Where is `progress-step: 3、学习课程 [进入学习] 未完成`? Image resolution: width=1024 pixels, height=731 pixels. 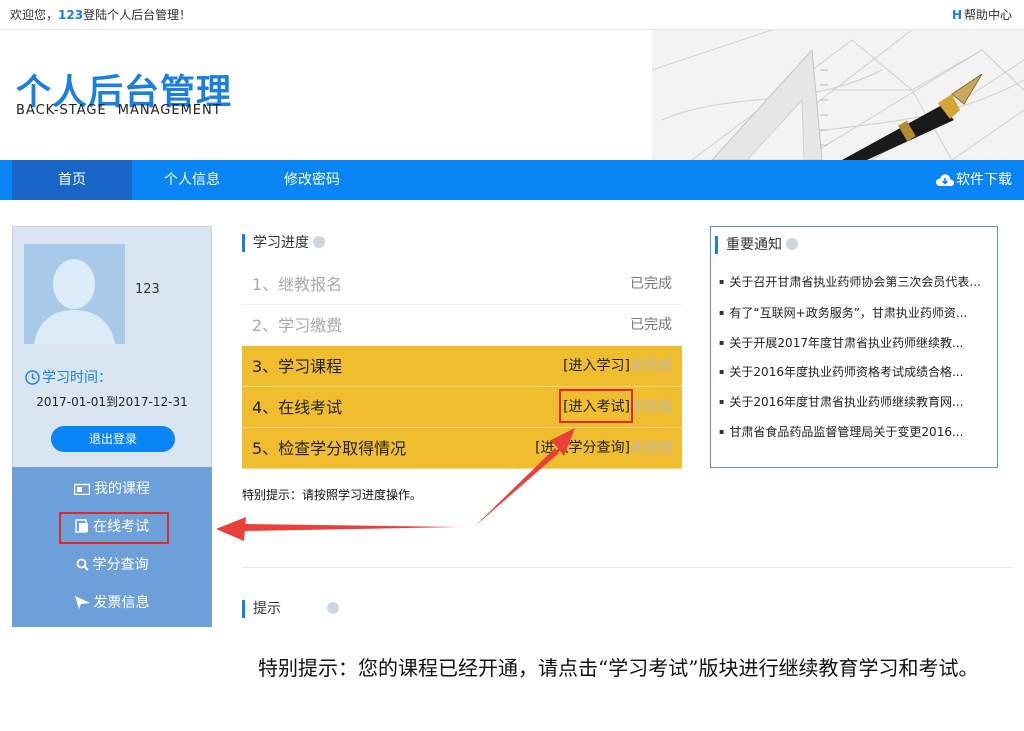
progress-step: 3、学习课程 [进入学习] 未完成 is located at coordinates (462, 366).